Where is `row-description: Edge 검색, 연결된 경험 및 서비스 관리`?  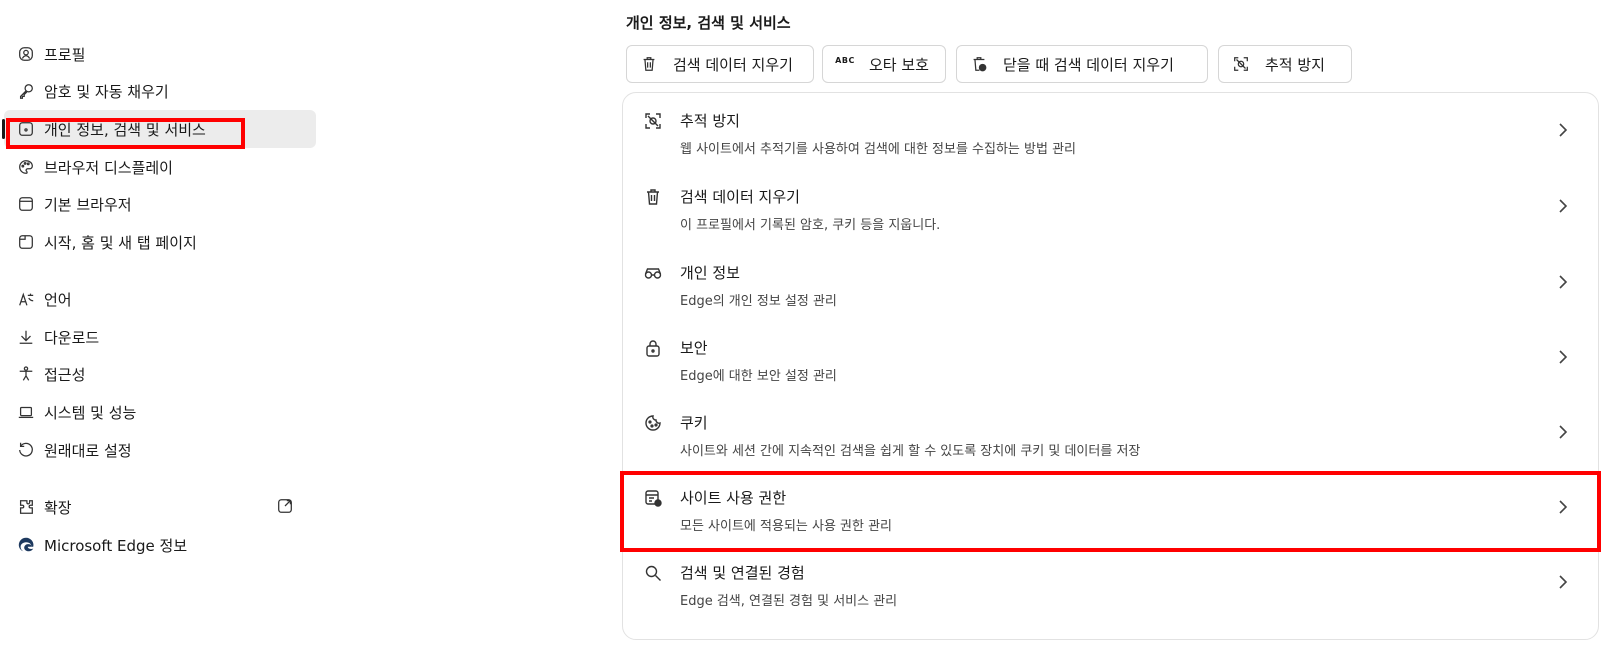 row-description: Edge 검색, 연결된 경험 및 서비스 관리 is located at coordinates (789, 601).